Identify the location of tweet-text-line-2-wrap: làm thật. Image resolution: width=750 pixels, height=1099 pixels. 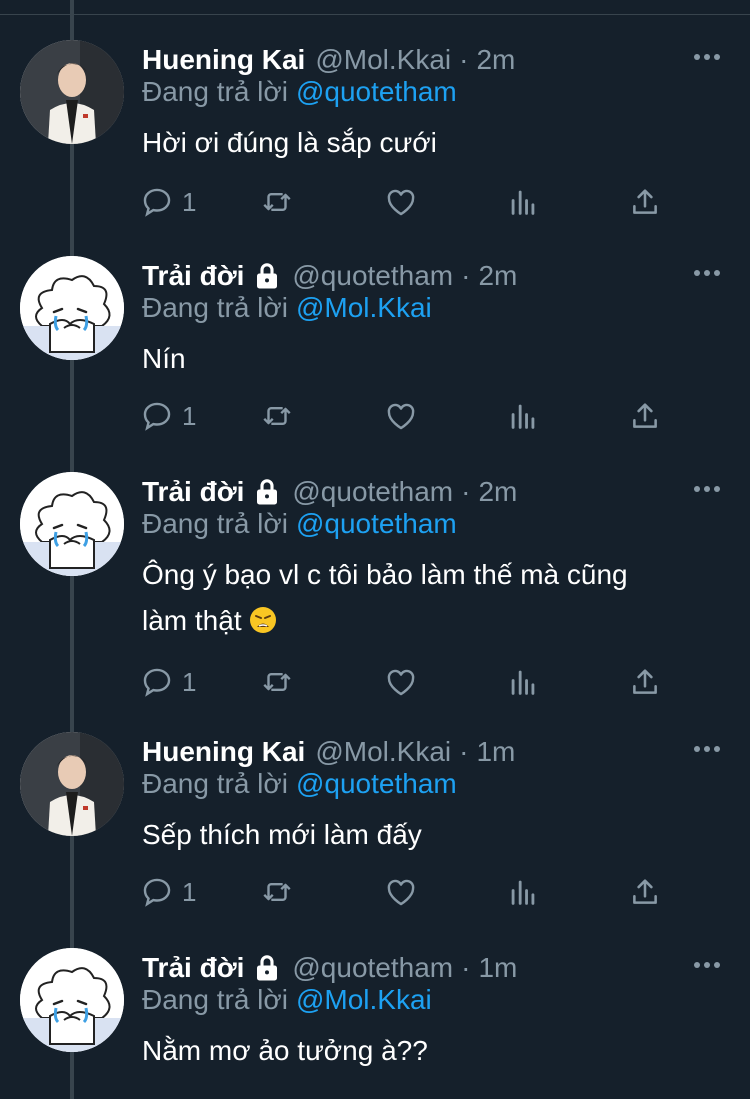
(422, 621).